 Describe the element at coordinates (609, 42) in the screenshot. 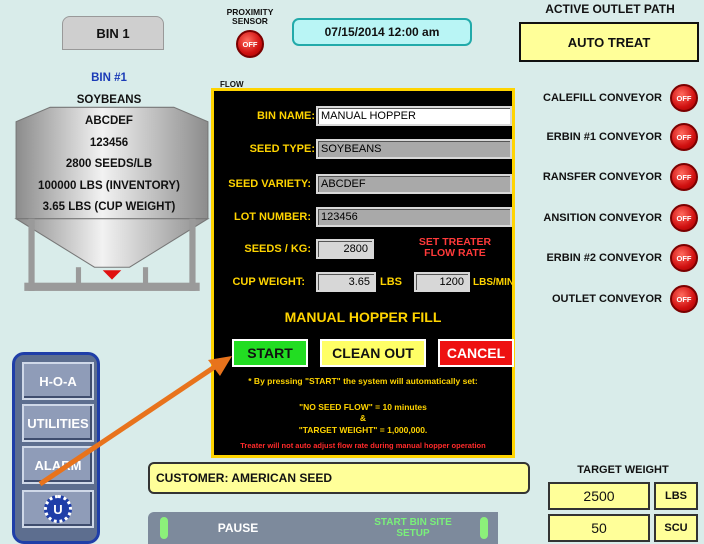

I see `auto-treat-button: AUTO TREAT` at that location.